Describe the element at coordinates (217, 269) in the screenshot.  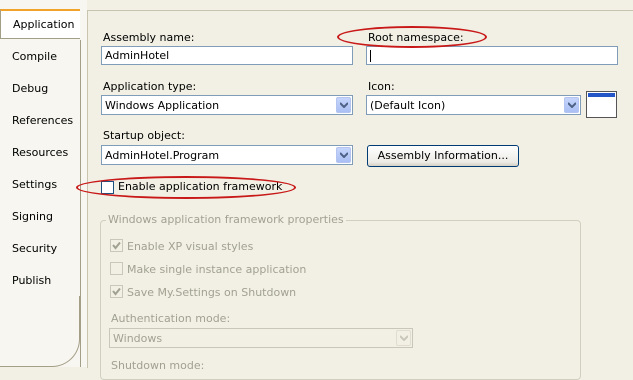
I see `single-instance-label: Make single instance application` at that location.